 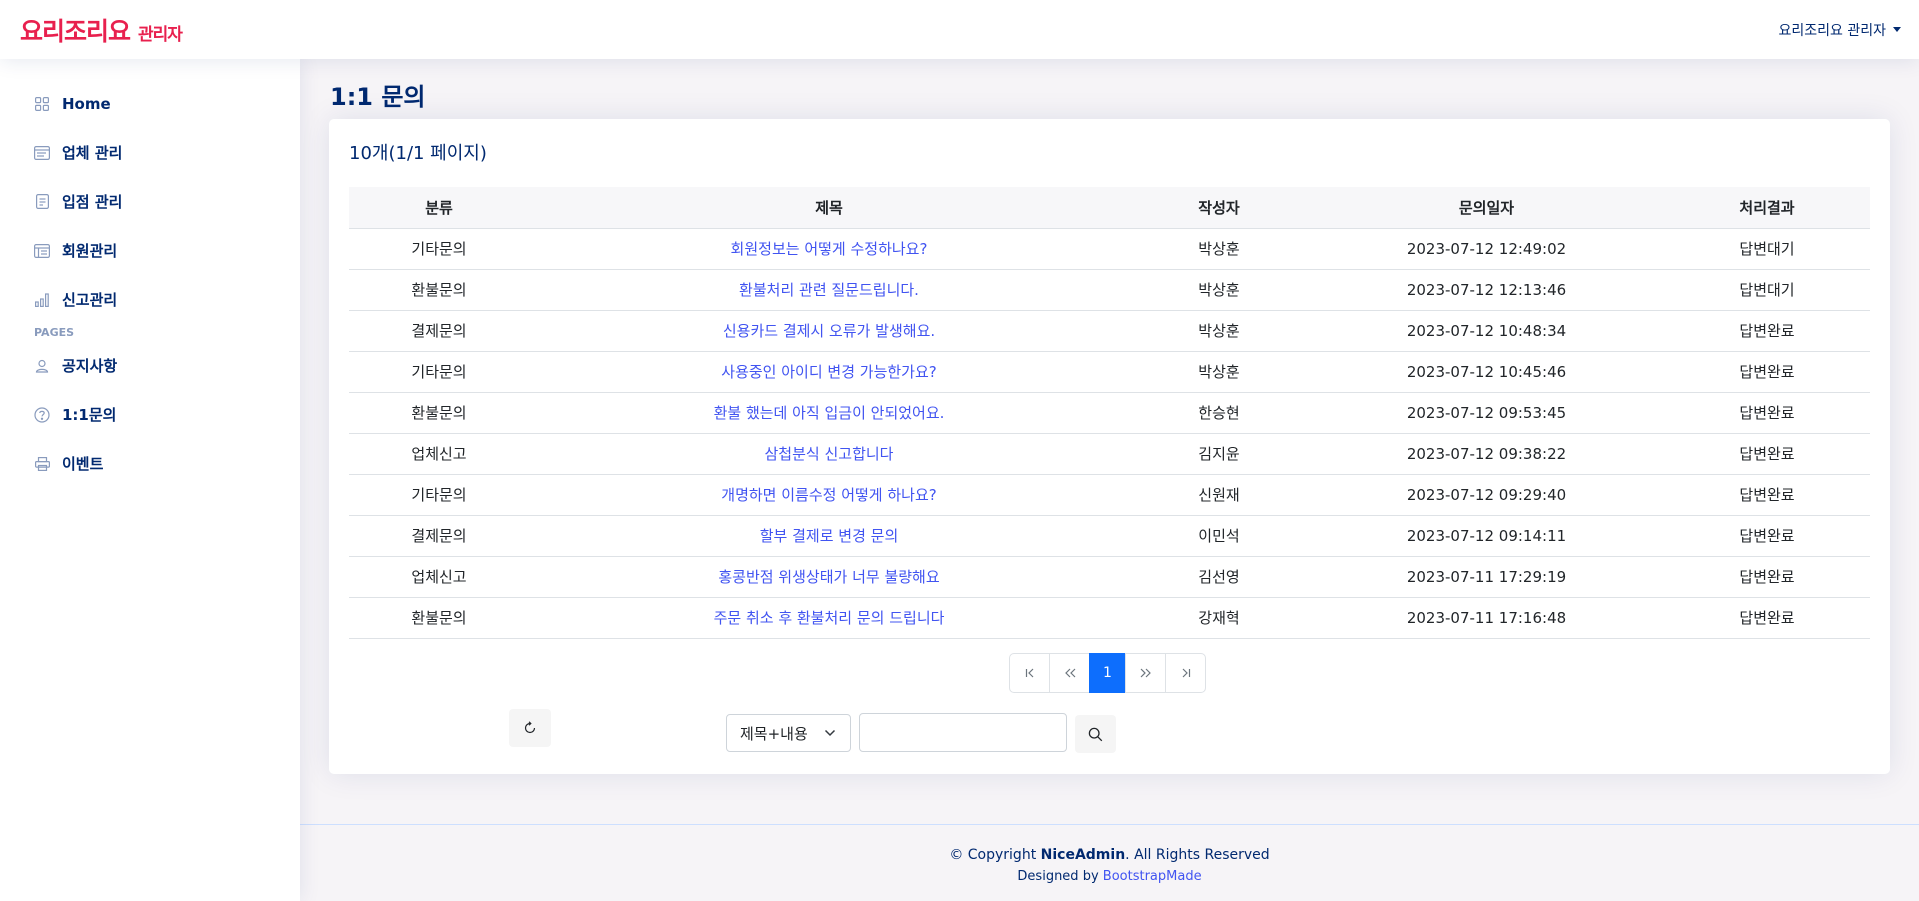 What do you see at coordinates (150, 414) in the screenshot?
I see `sidebar-item-inquiry: 1:1문의` at bounding box center [150, 414].